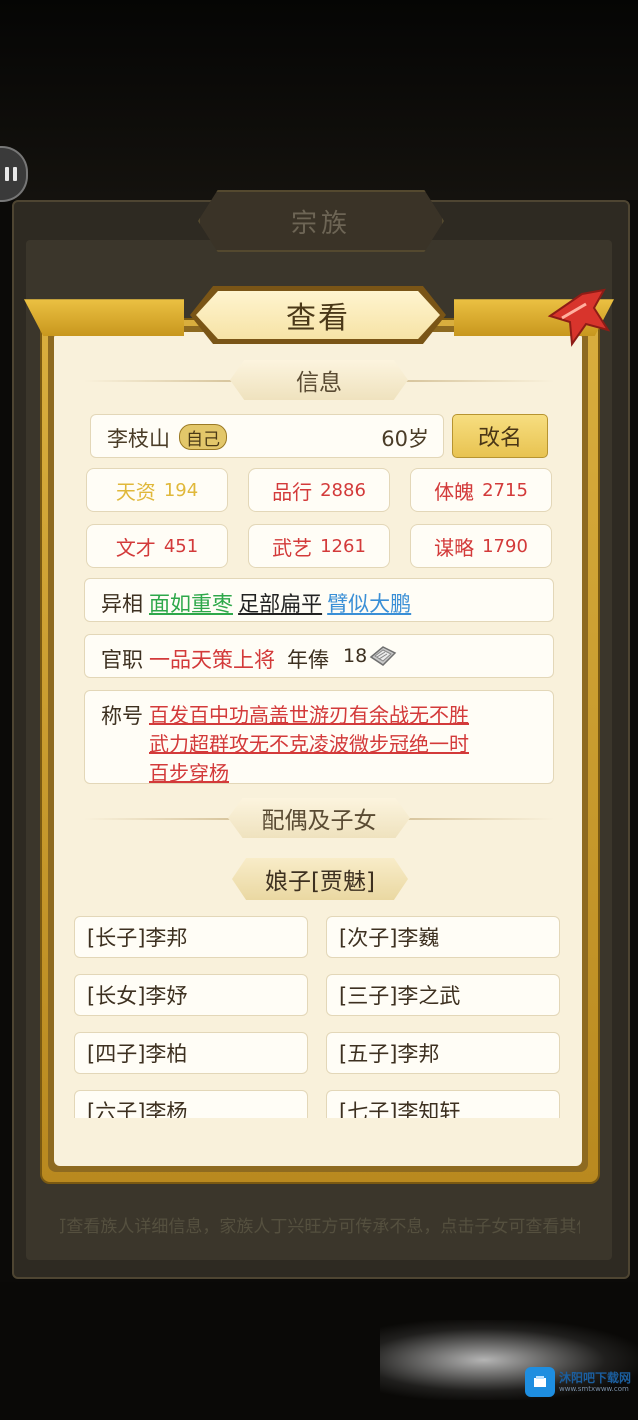 Image resolution: width=638 pixels, height=1420 pixels. What do you see at coordinates (191, 604) in the screenshot?
I see `trait-item: 面如重枣` at bounding box center [191, 604].